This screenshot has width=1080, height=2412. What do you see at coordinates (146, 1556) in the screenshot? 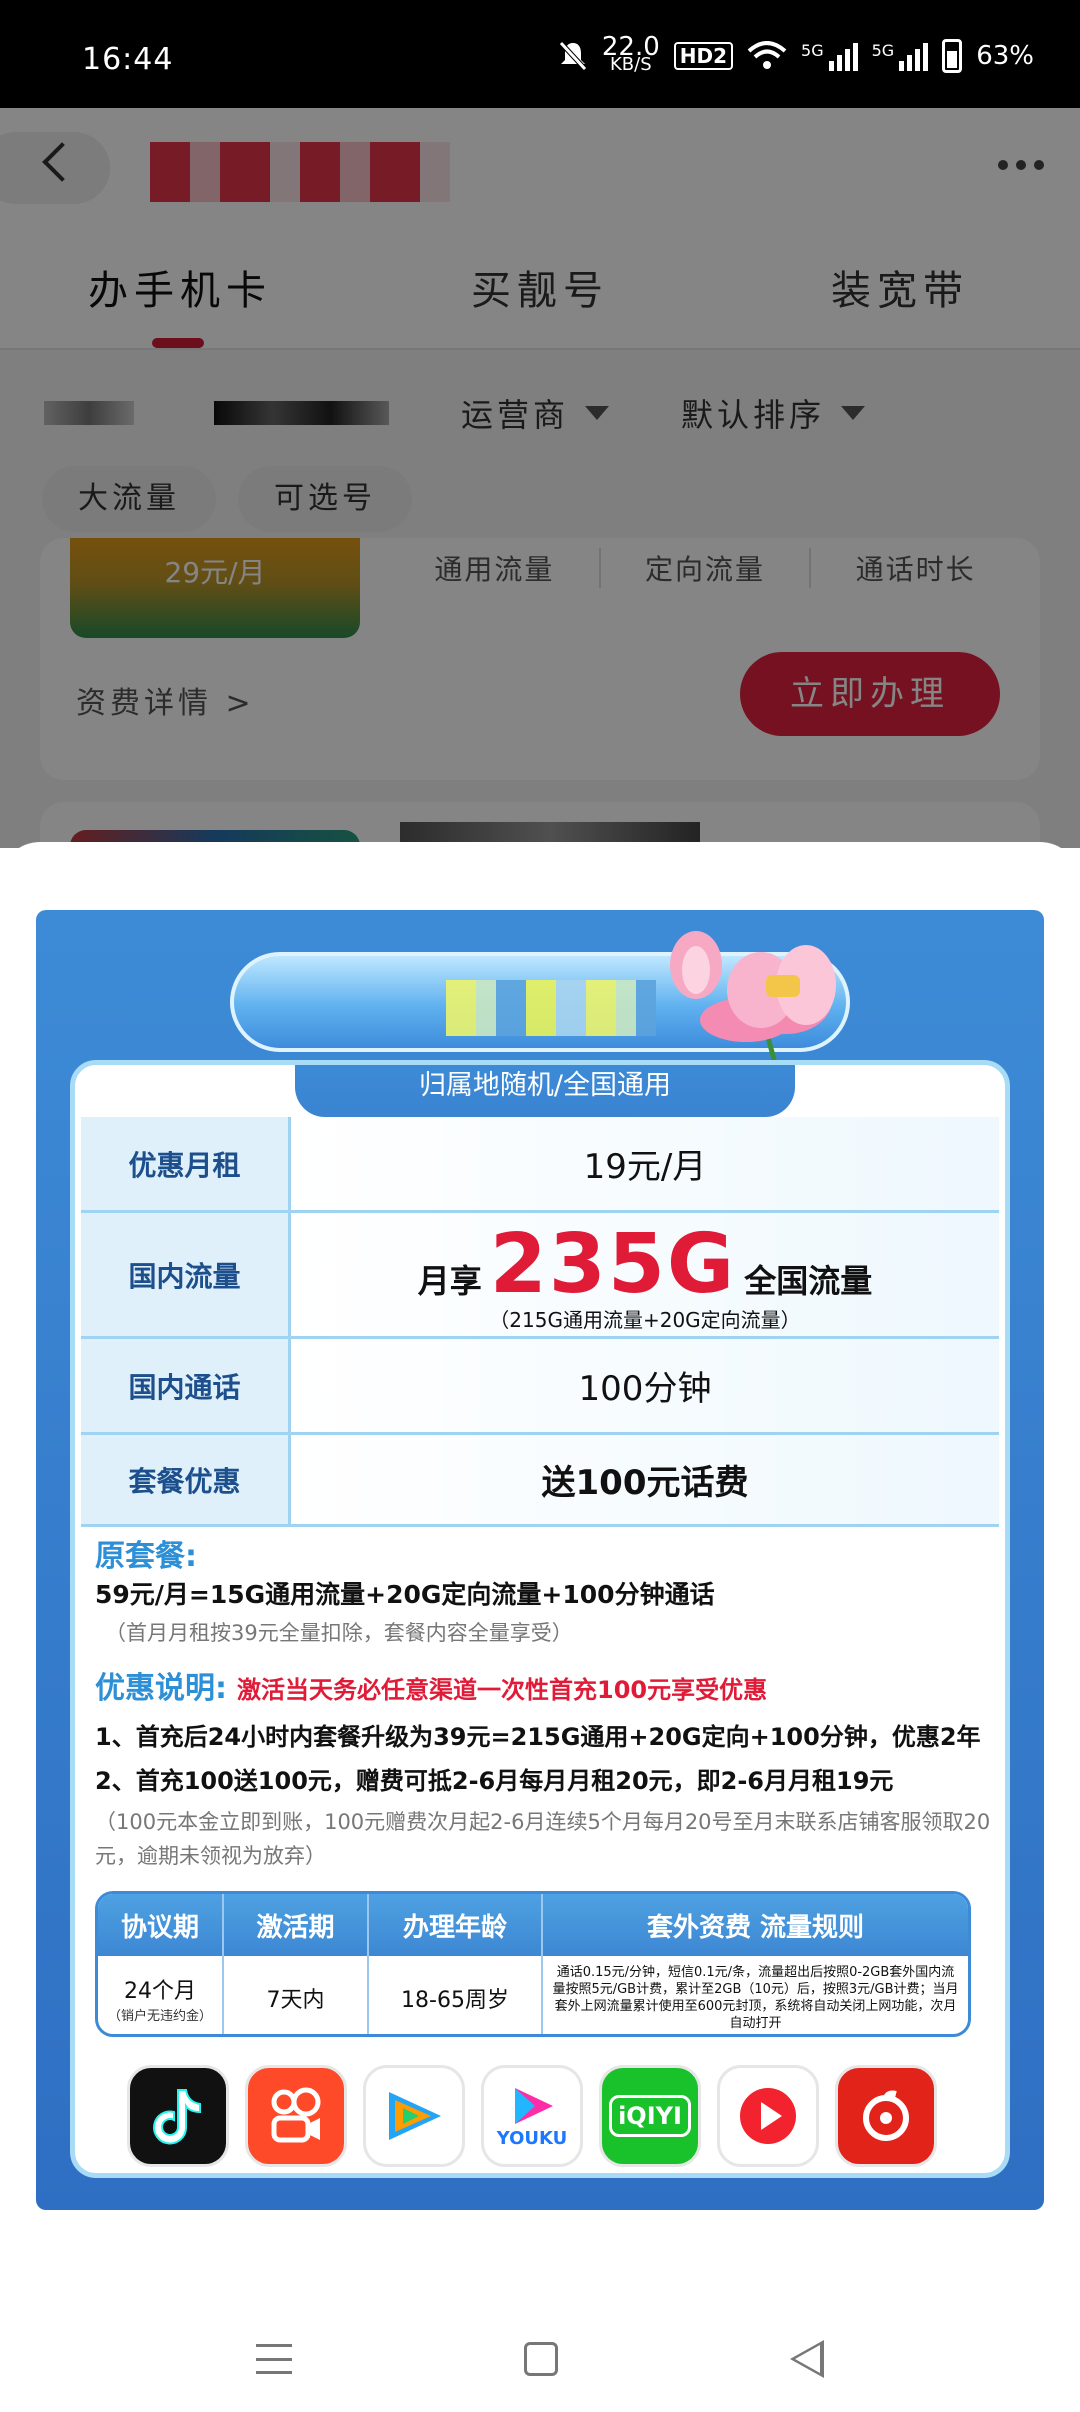
I see `original-plan-title: 原套餐:` at bounding box center [146, 1556].